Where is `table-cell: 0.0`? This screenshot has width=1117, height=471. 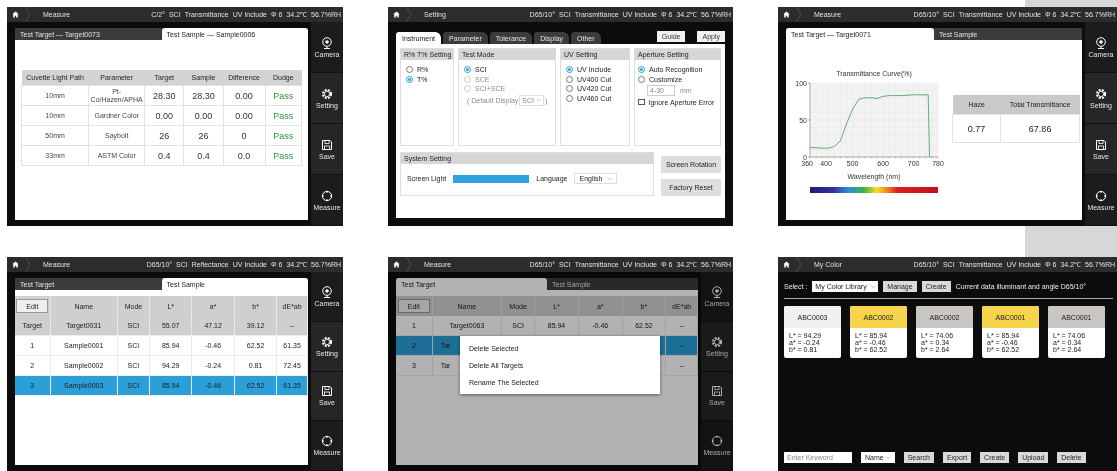 table-cell: 0.0 is located at coordinates (244, 155).